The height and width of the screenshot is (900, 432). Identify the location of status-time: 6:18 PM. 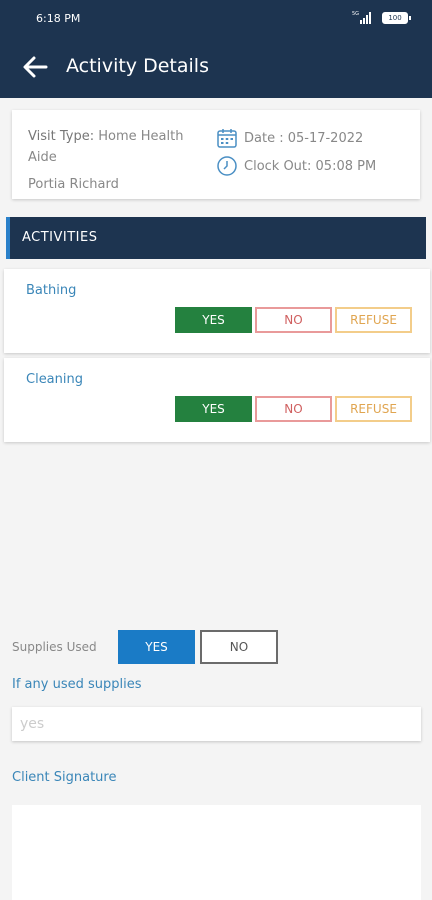
(58, 18).